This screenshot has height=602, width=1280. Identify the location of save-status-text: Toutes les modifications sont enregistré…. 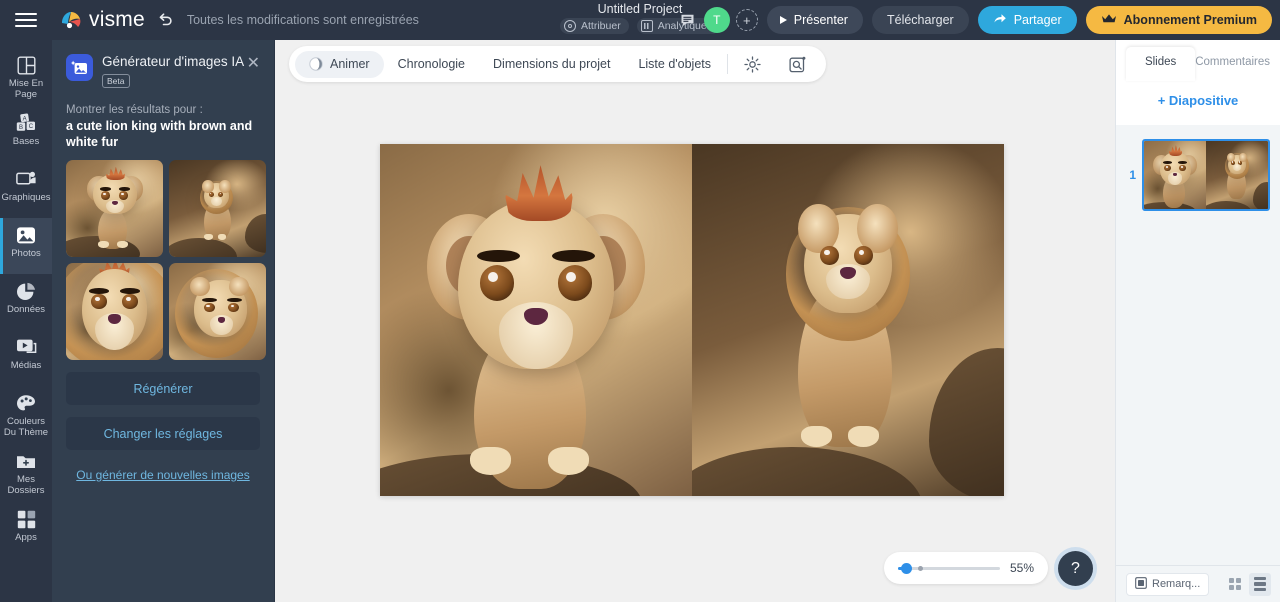
(302, 20).